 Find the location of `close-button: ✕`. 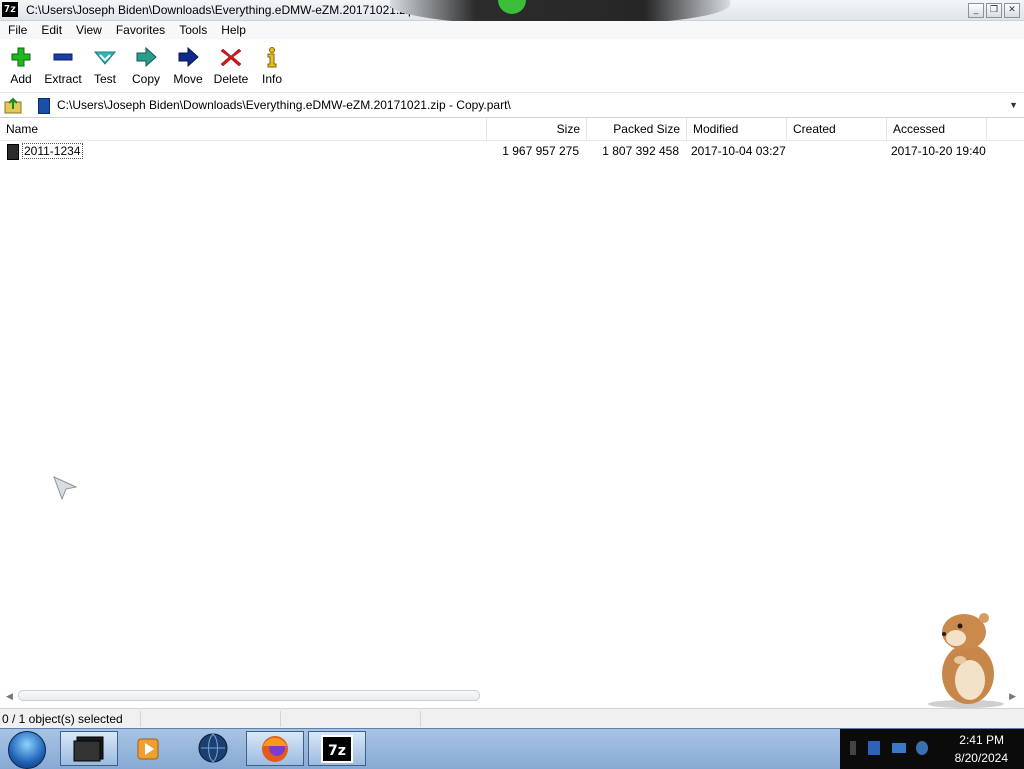

close-button: ✕ is located at coordinates (1012, 10).